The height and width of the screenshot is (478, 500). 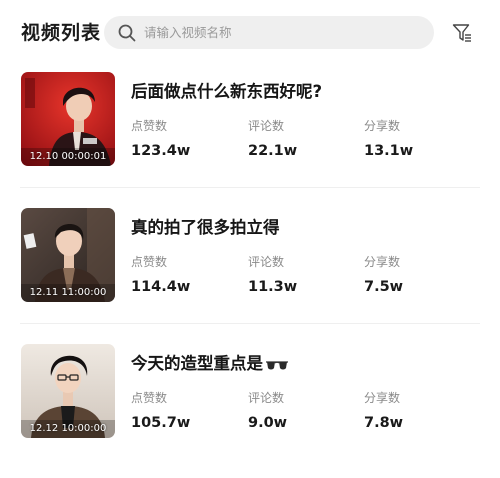 What do you see at coordinates (68, 255) in the screenshot?
I see `video-thumbnail: 12.11 11:00:00` at bounding box center [68, 255].